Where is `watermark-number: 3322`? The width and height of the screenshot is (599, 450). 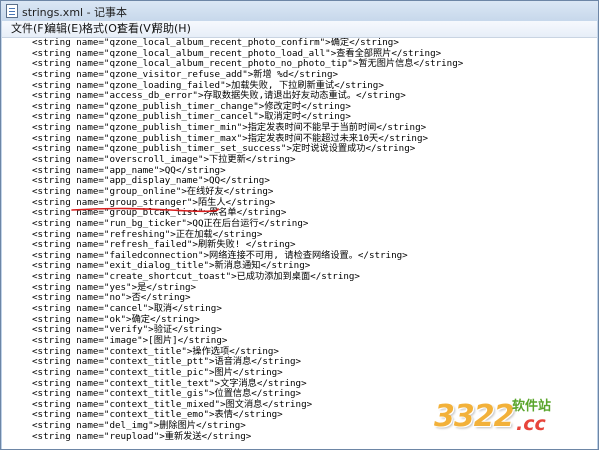 watermark-number: 3322 is located at coordinates (474, 416).